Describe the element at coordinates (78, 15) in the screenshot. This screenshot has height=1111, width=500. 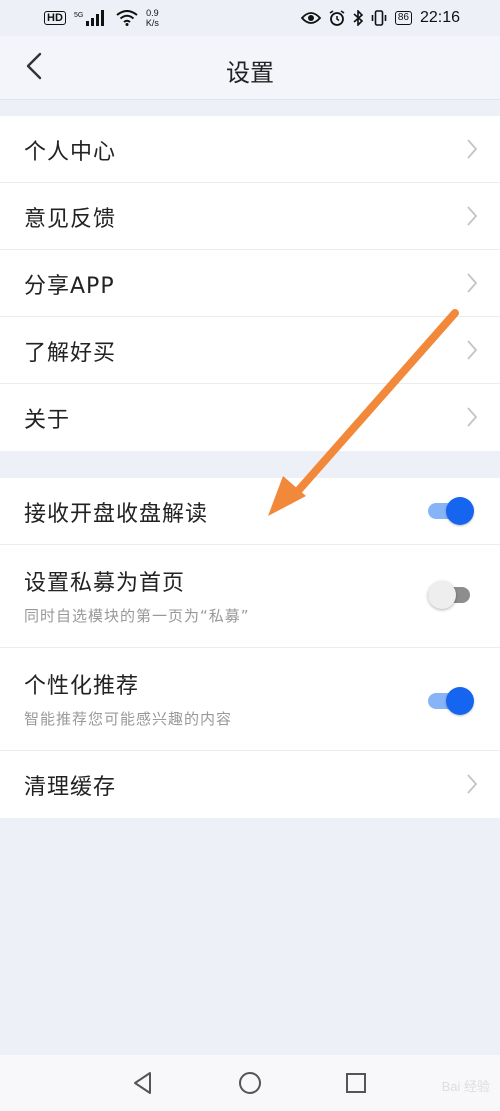
I see `network-type-label: 5G` at that location.